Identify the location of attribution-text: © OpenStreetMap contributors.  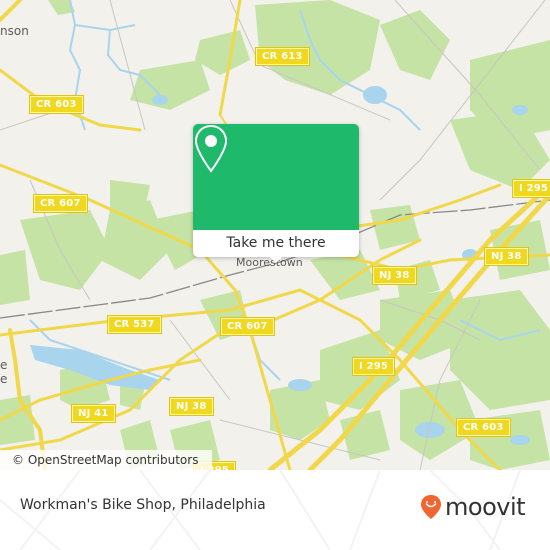
(105, 460).